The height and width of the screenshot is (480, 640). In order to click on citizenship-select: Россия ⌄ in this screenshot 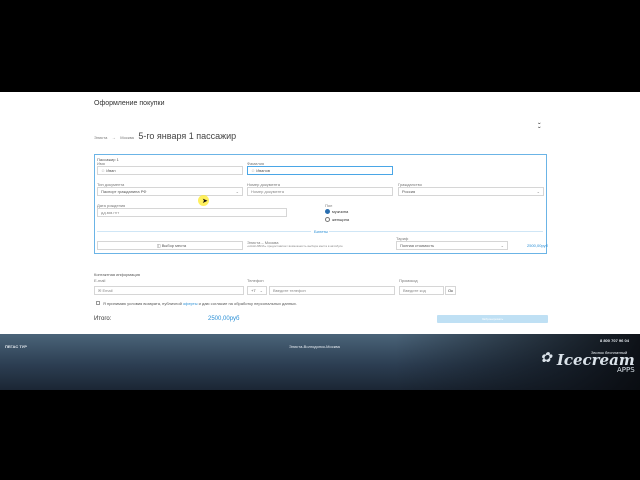, I will do `click(471, 191)`.